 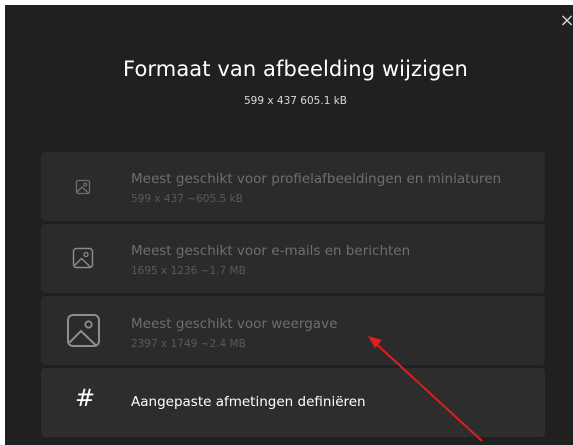 I want to click on close-button: ×, so click(x=565, y=21).